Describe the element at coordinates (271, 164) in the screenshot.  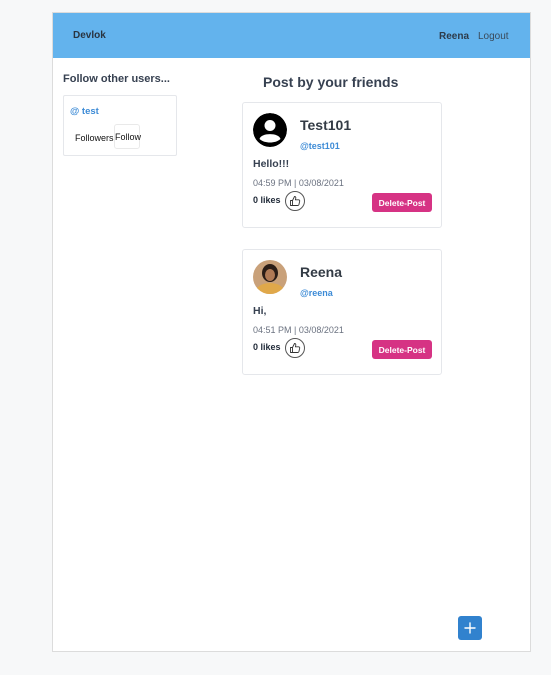
I see `post-content: Hello!!!` at that location.